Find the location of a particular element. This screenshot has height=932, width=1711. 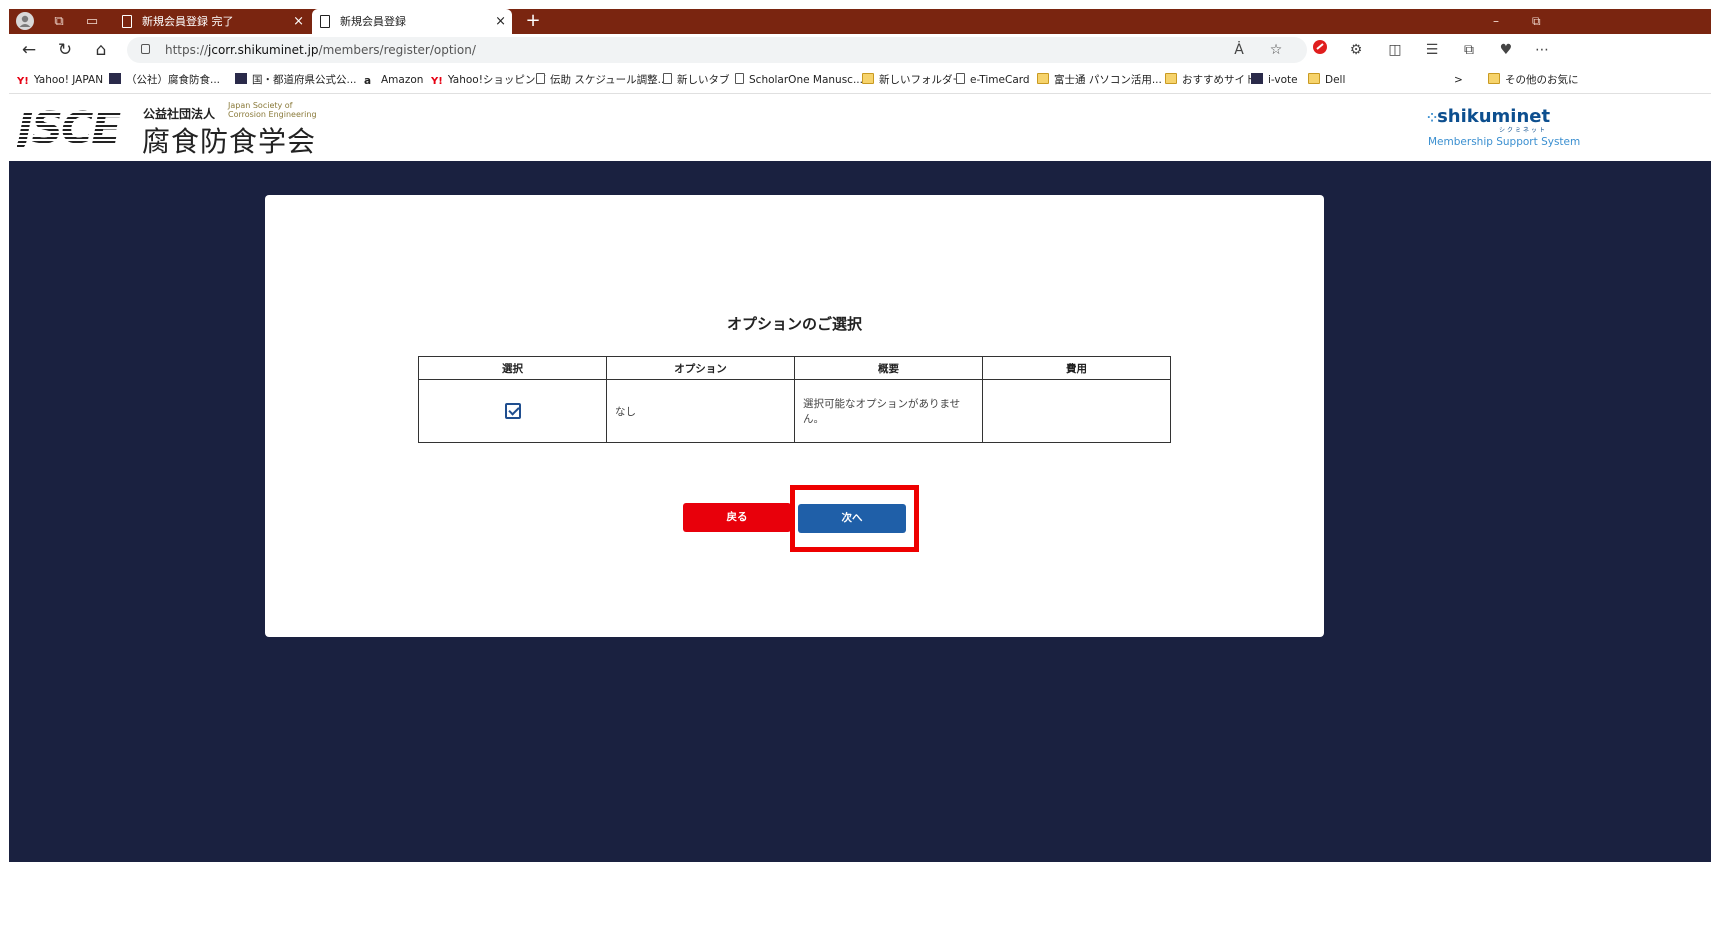

page-title: オプションのご選択 is located at coordinates (794, 324).